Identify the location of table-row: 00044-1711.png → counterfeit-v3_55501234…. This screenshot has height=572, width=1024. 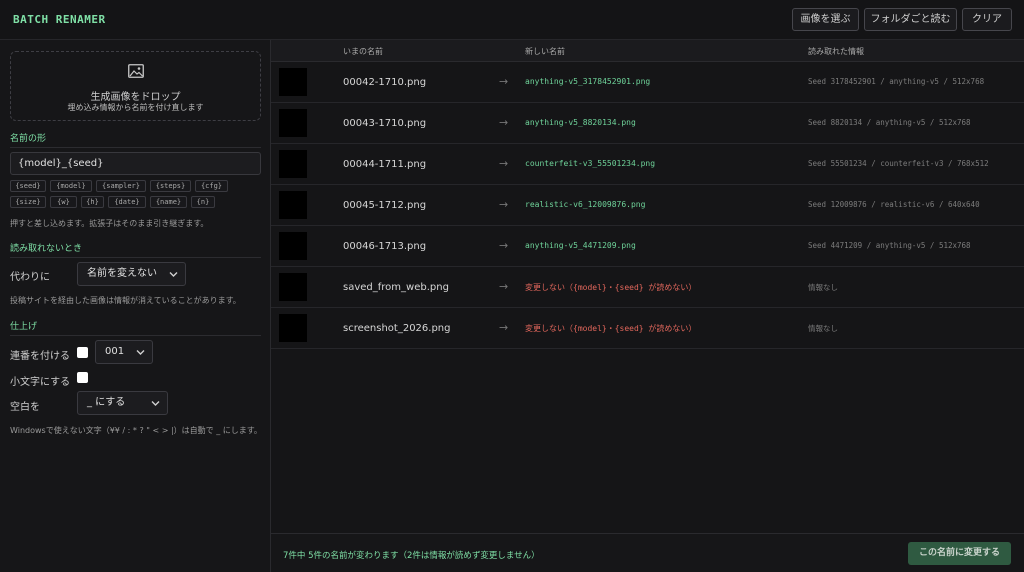
(647, 164).